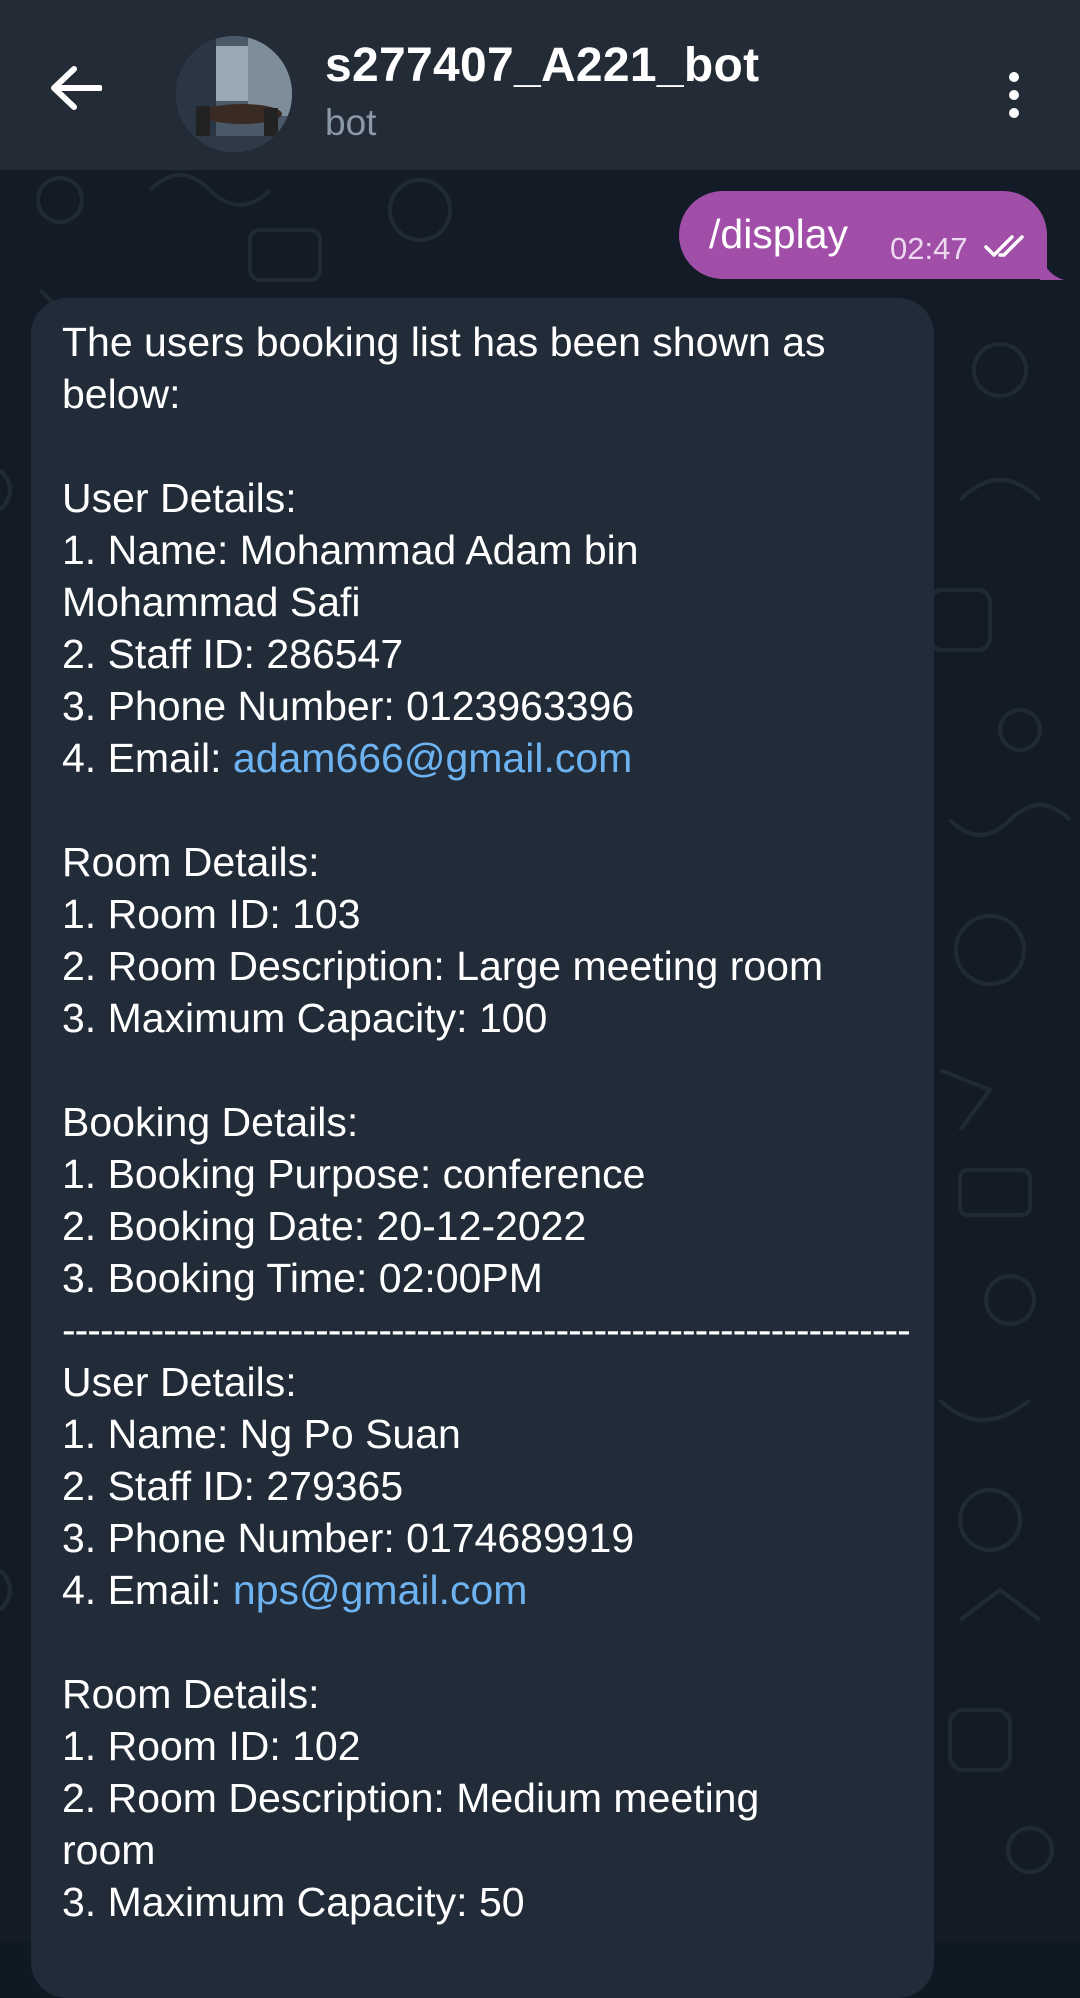  Describe the element at coordinates (305, 1018) in the screenshot. I see `text-line: 3. Maximum Capacity: 100` at that location.